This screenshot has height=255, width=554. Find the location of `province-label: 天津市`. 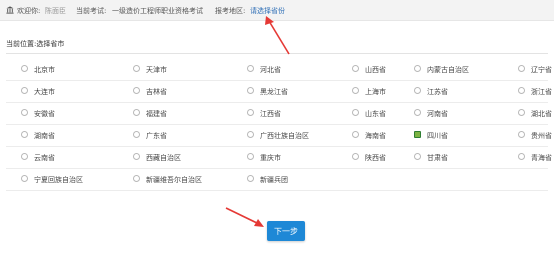

province-label: 天津市 is located at coordinates (156, 70).